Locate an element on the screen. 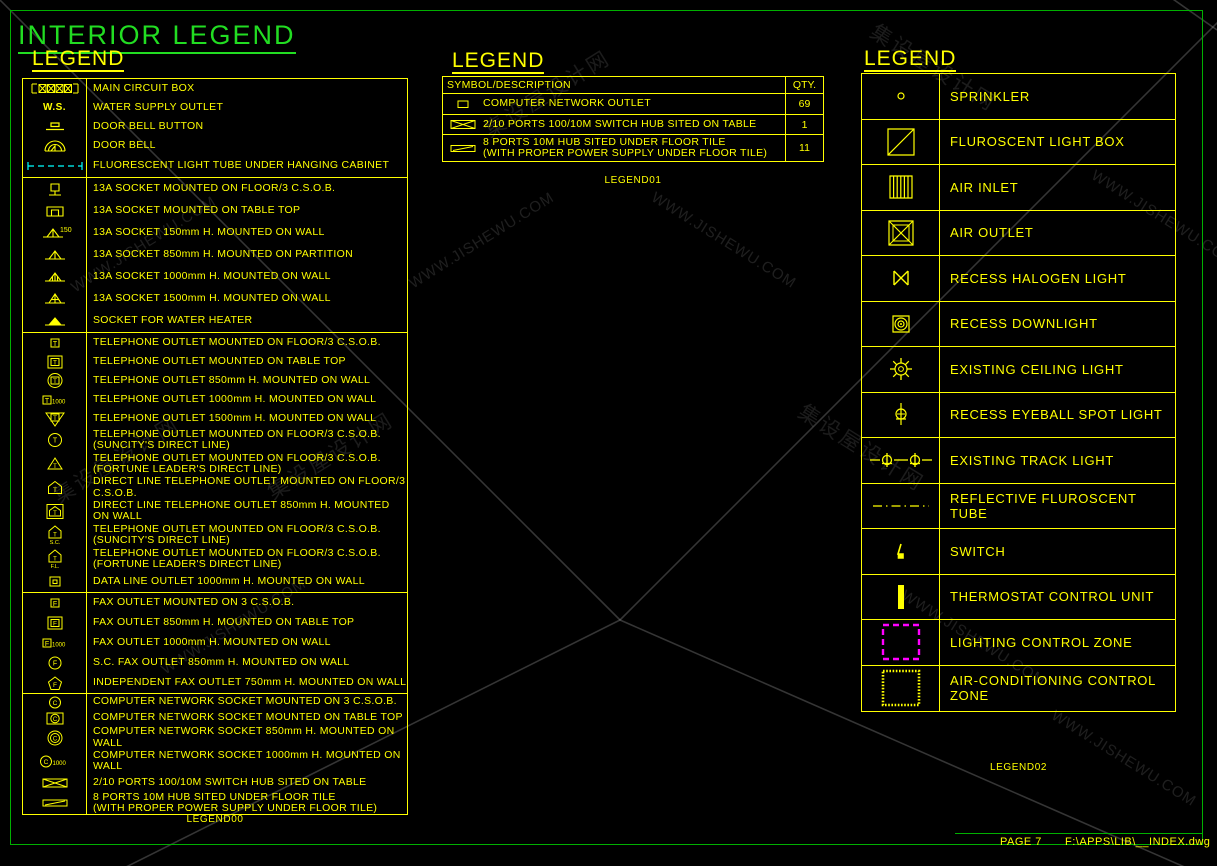  table-row: AIR OUTLET is located at coordinates (1018, 233).